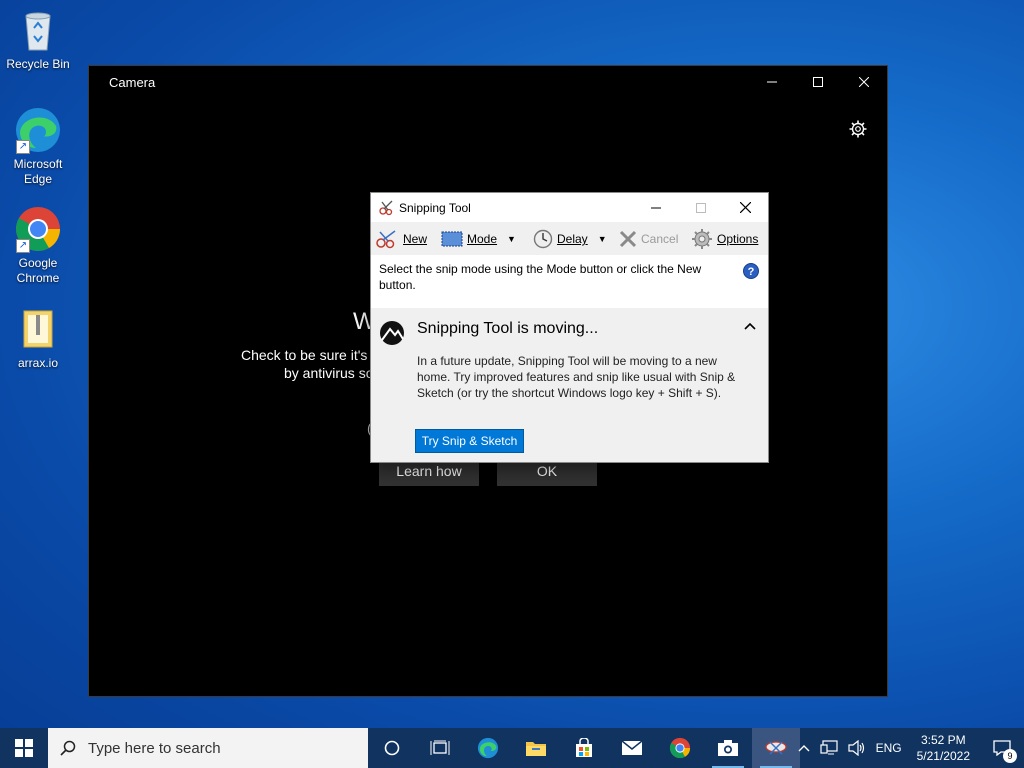 This screenshot has height=768, width=1024. I want to click on input-language-button: ENG, so click(889, 748).